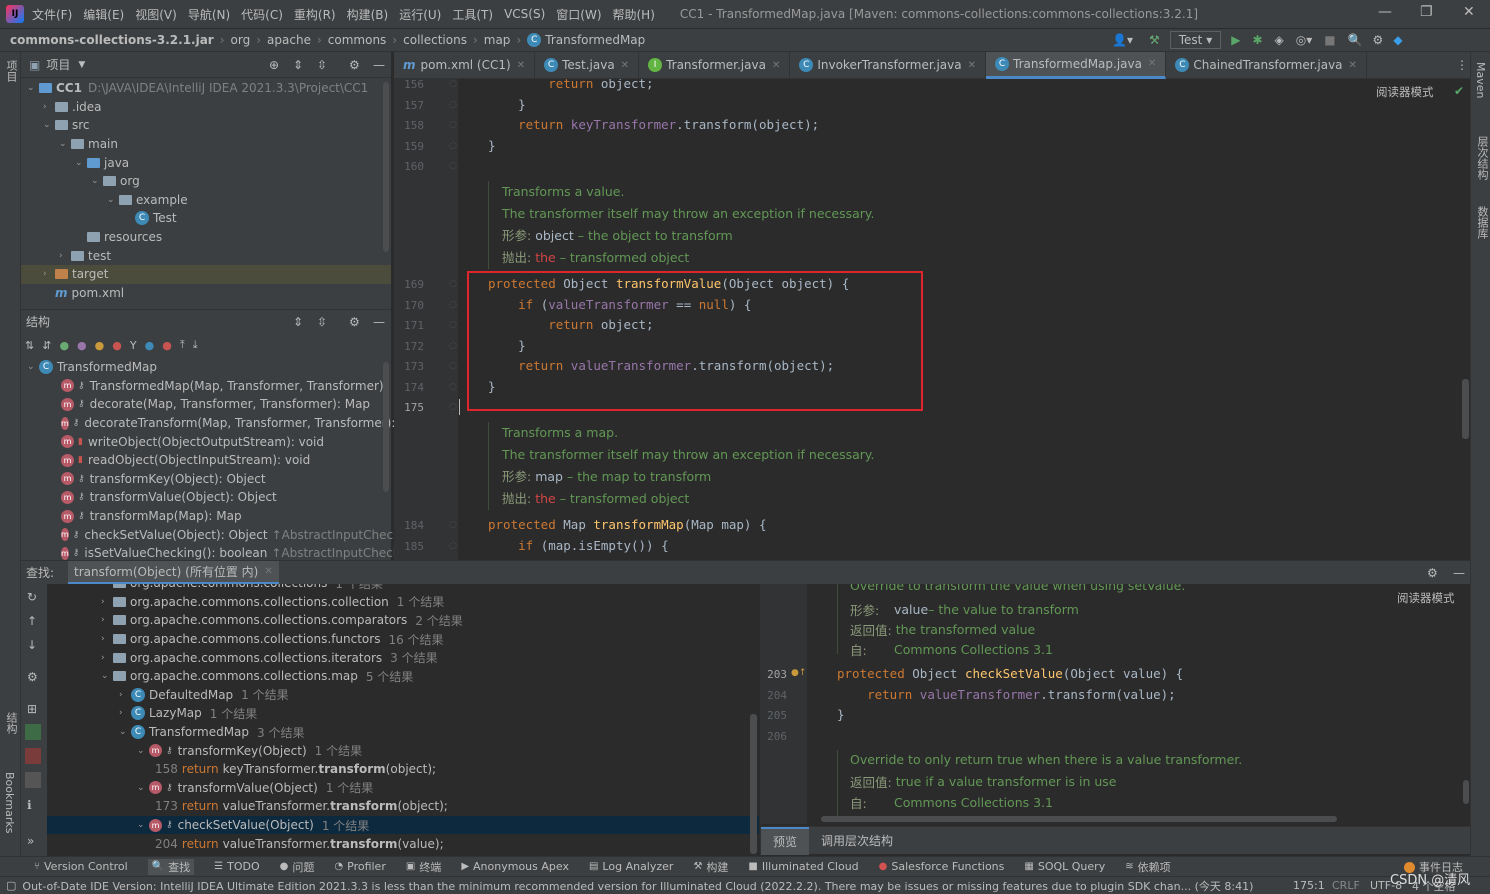 The image size is (1490, 894). Describe the element at coordinates (298, 65) in the screenshot. I see `expand-all-icon: ⇕` at that location.